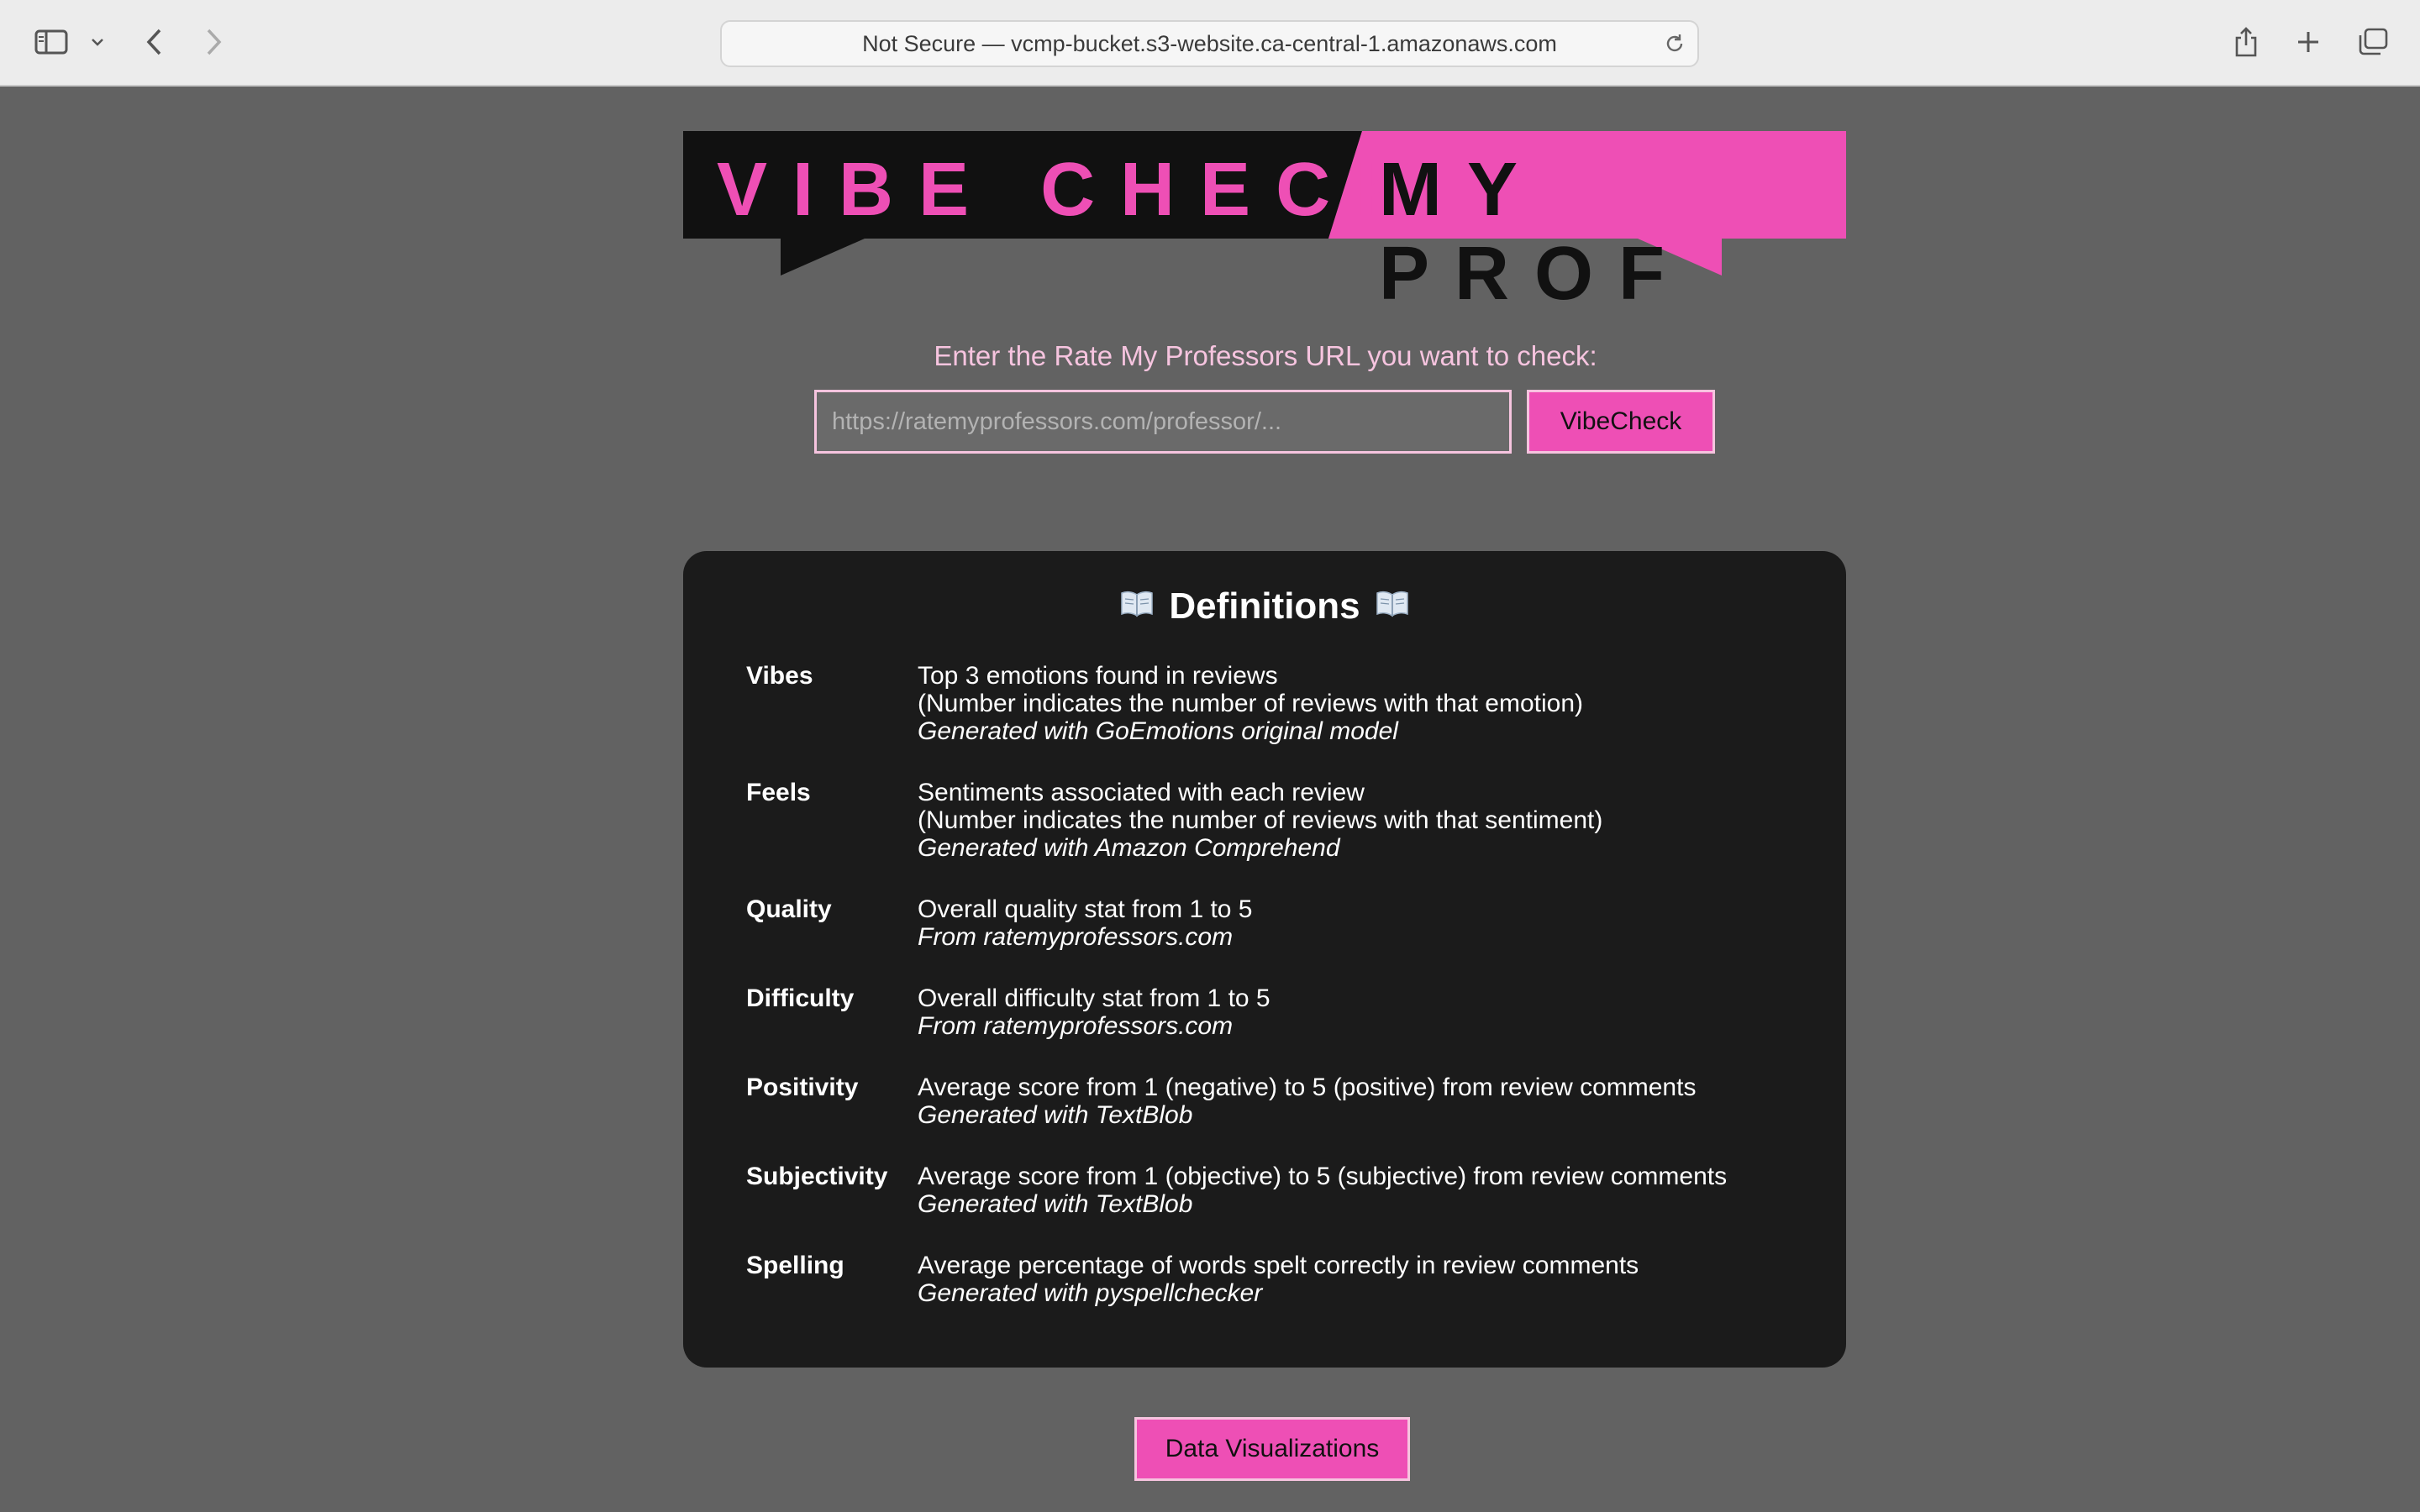 Image resolution: width=2420 pixels, height=1512 pixels. I want to click on definition-term: Vibes, so click(779, 676).